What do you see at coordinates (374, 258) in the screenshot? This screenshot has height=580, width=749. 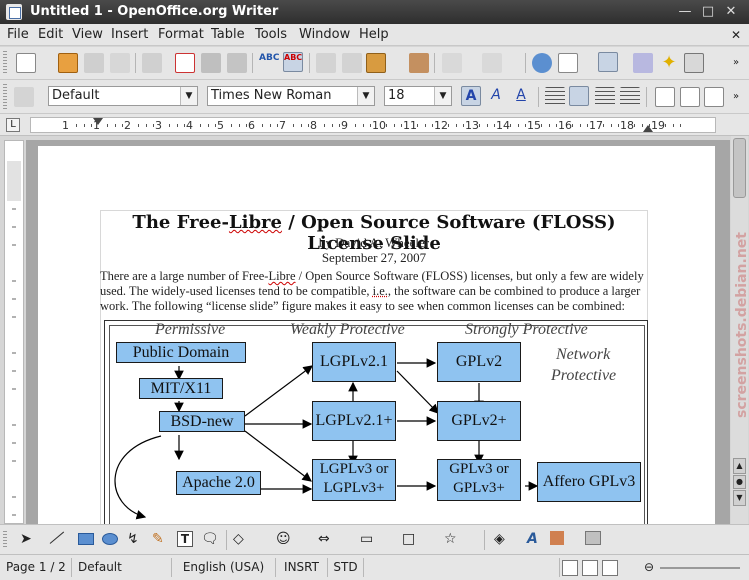 I see `document-date: September 27, 2007` at bounding box center [374, 258].